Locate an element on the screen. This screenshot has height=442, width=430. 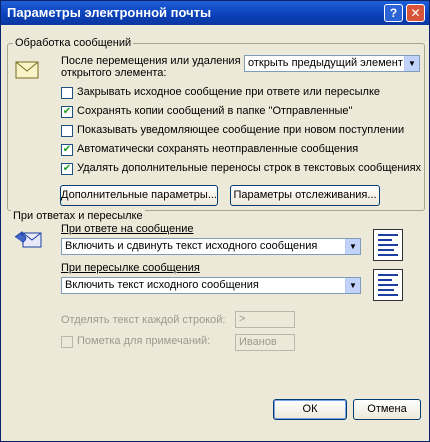
prefix-label: Отделять текст каждой строкой: is located at coordinates (143, 320).